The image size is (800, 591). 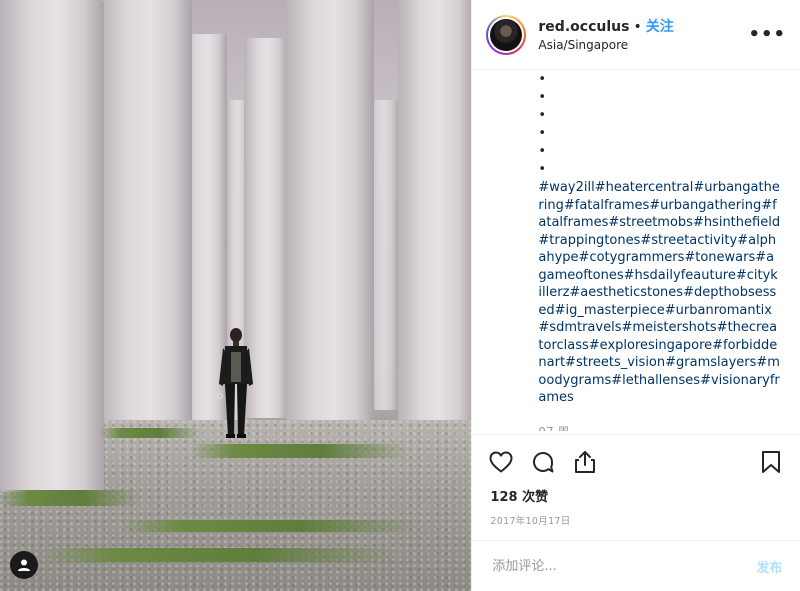 I want to click on post-actions-bar, so click(x=636, y=461).